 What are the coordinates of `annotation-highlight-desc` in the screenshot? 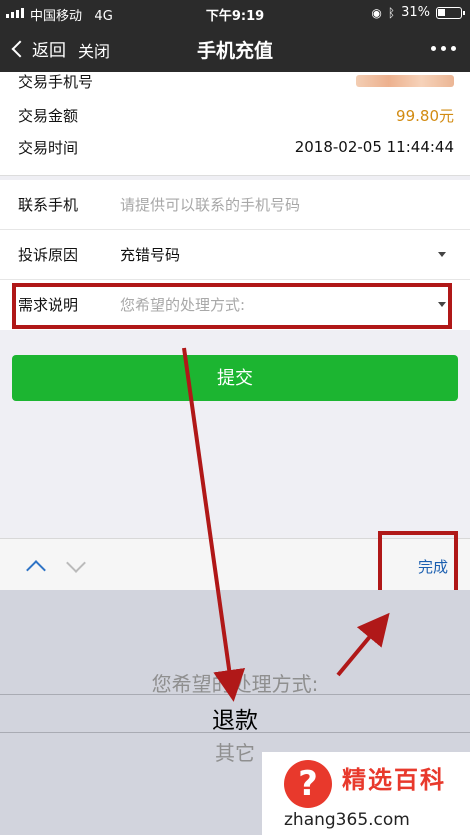 It's located at (232, 306).